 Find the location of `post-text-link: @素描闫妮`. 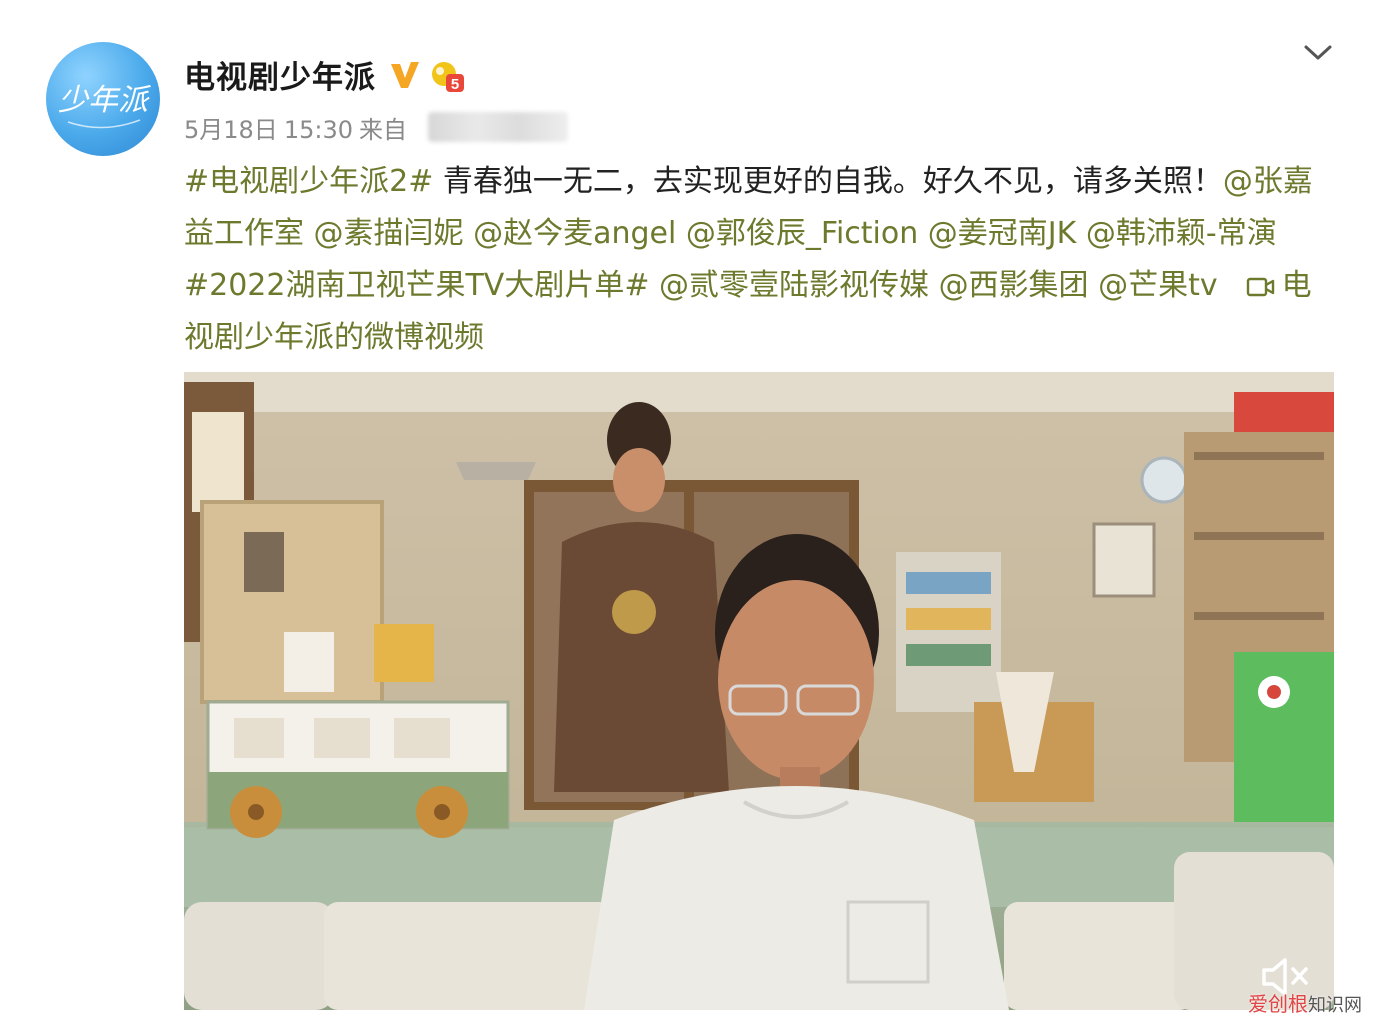

post-text-link: @素描闫妮 is located at coordinates (389, 233).